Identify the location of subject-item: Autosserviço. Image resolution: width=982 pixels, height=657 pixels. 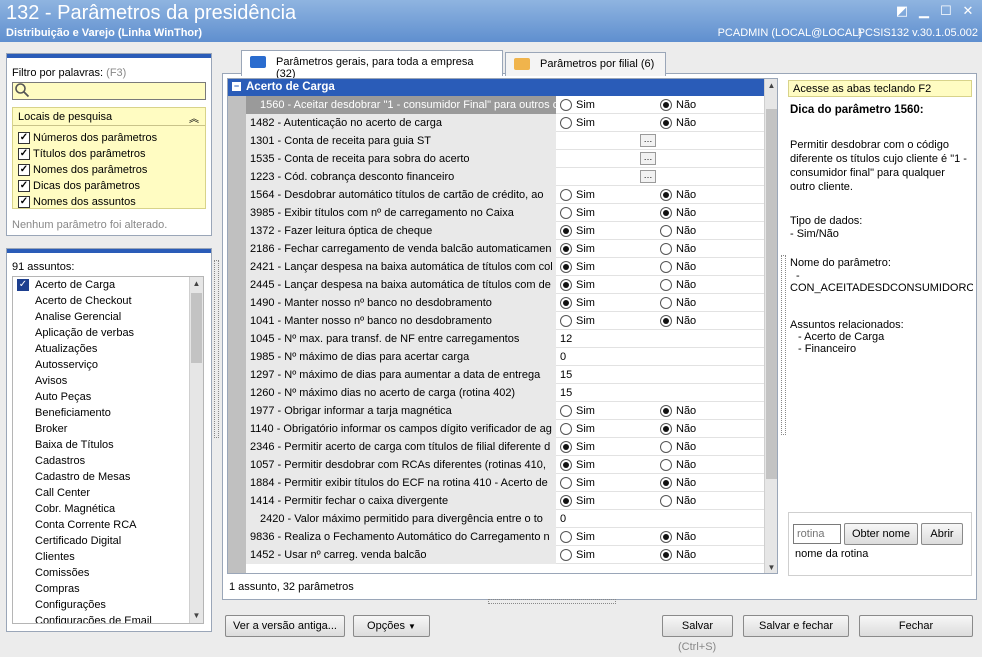
(103, 365).